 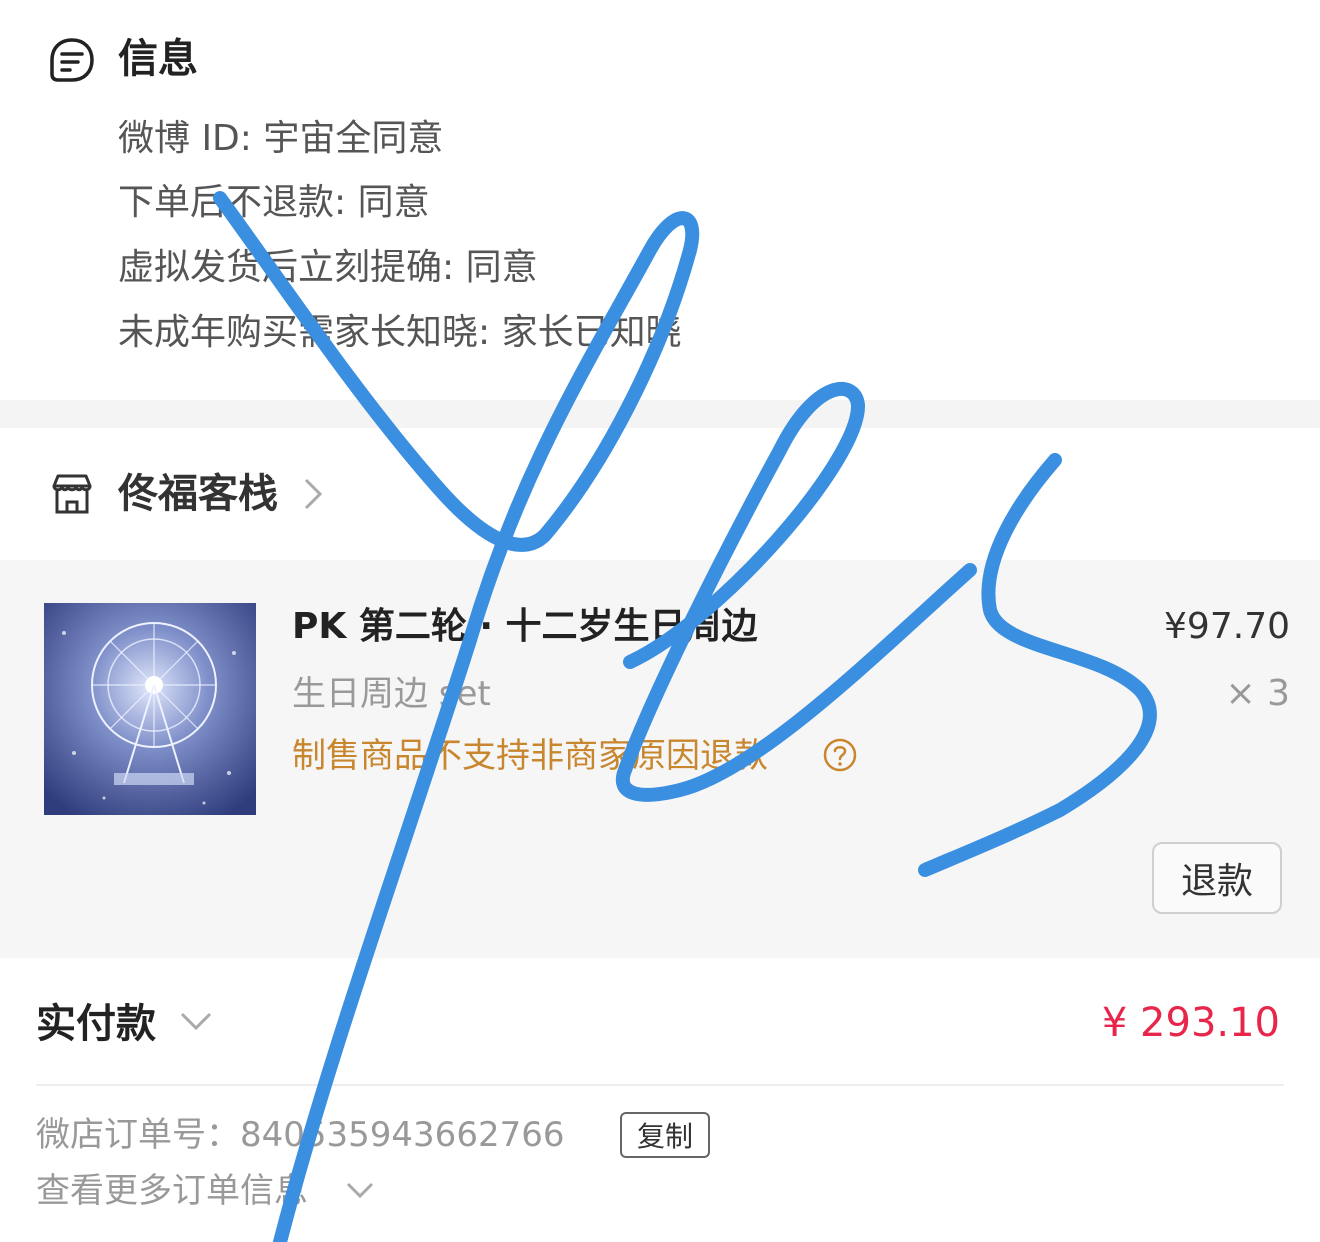 What do you see at coordinates (400, 332) in the screenshot?
I see `info-minor-consent: 未成年购买需家长知晓: 家长已知晓` at bounding box center [400, 332].